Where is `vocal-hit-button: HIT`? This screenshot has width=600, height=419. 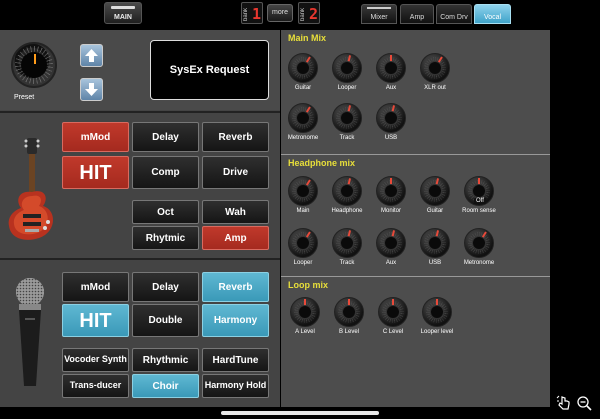 vocal-hit-button: HIT is located at coordinates (95, 320).